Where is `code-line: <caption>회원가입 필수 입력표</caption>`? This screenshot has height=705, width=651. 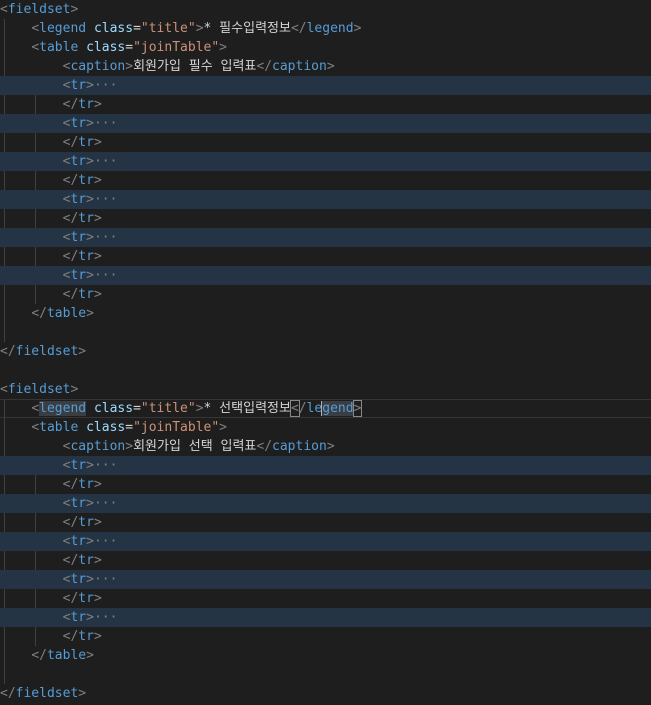 code-line: <caption>회원가입 필수 입력표</caption> is located at coordinates (325, 66).